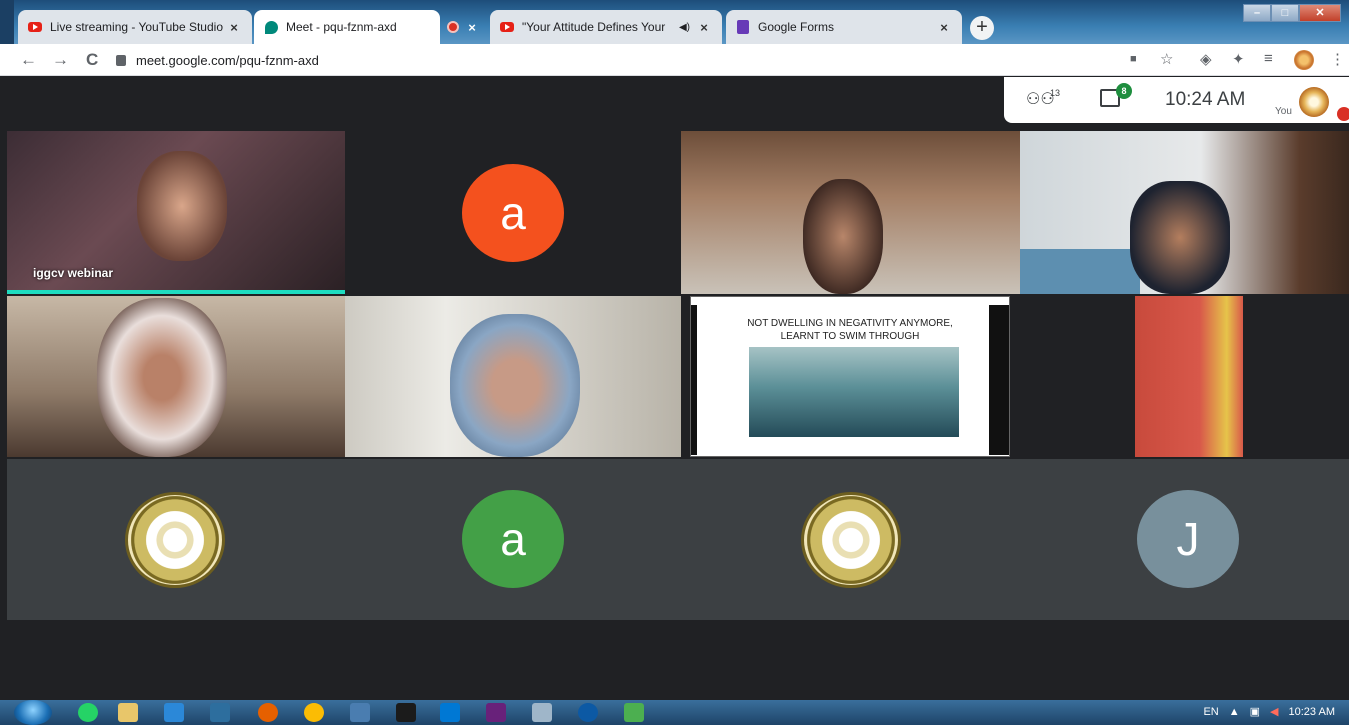 Image resolution: width=1349 pixels, height=725 pixels. What do you see at coordinates (674, 712) in the screenshot?
I see `windows-taskbar: EN ▲ ▣ ◀ 10:23 AM` at bounding box center [674, 712].